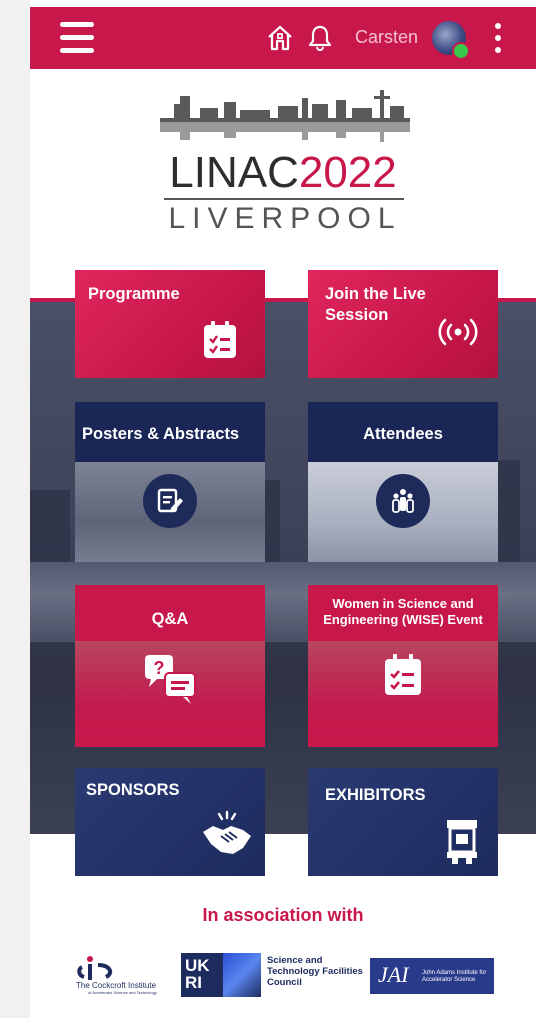  I want to click on menu-icon, so click(77, 38).